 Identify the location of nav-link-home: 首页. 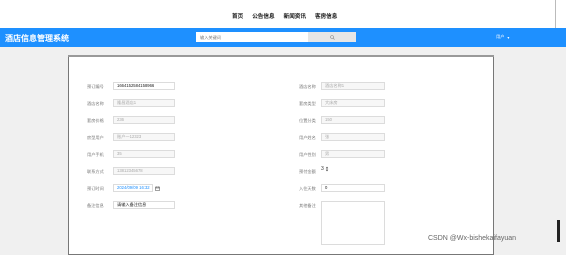
(237, 16).